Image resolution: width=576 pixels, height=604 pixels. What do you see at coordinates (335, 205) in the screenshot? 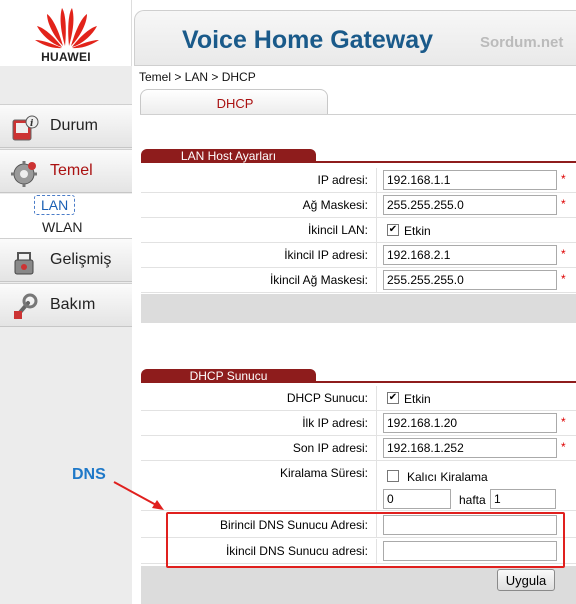
I see `mask-label: Ağ Maskesi:` at bounding box center [335, 205].